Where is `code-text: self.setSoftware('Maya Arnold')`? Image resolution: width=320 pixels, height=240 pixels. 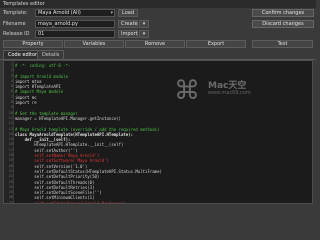 code-text: self.setSoftware('Maya Arnold') is located at coordinates (62, 161).